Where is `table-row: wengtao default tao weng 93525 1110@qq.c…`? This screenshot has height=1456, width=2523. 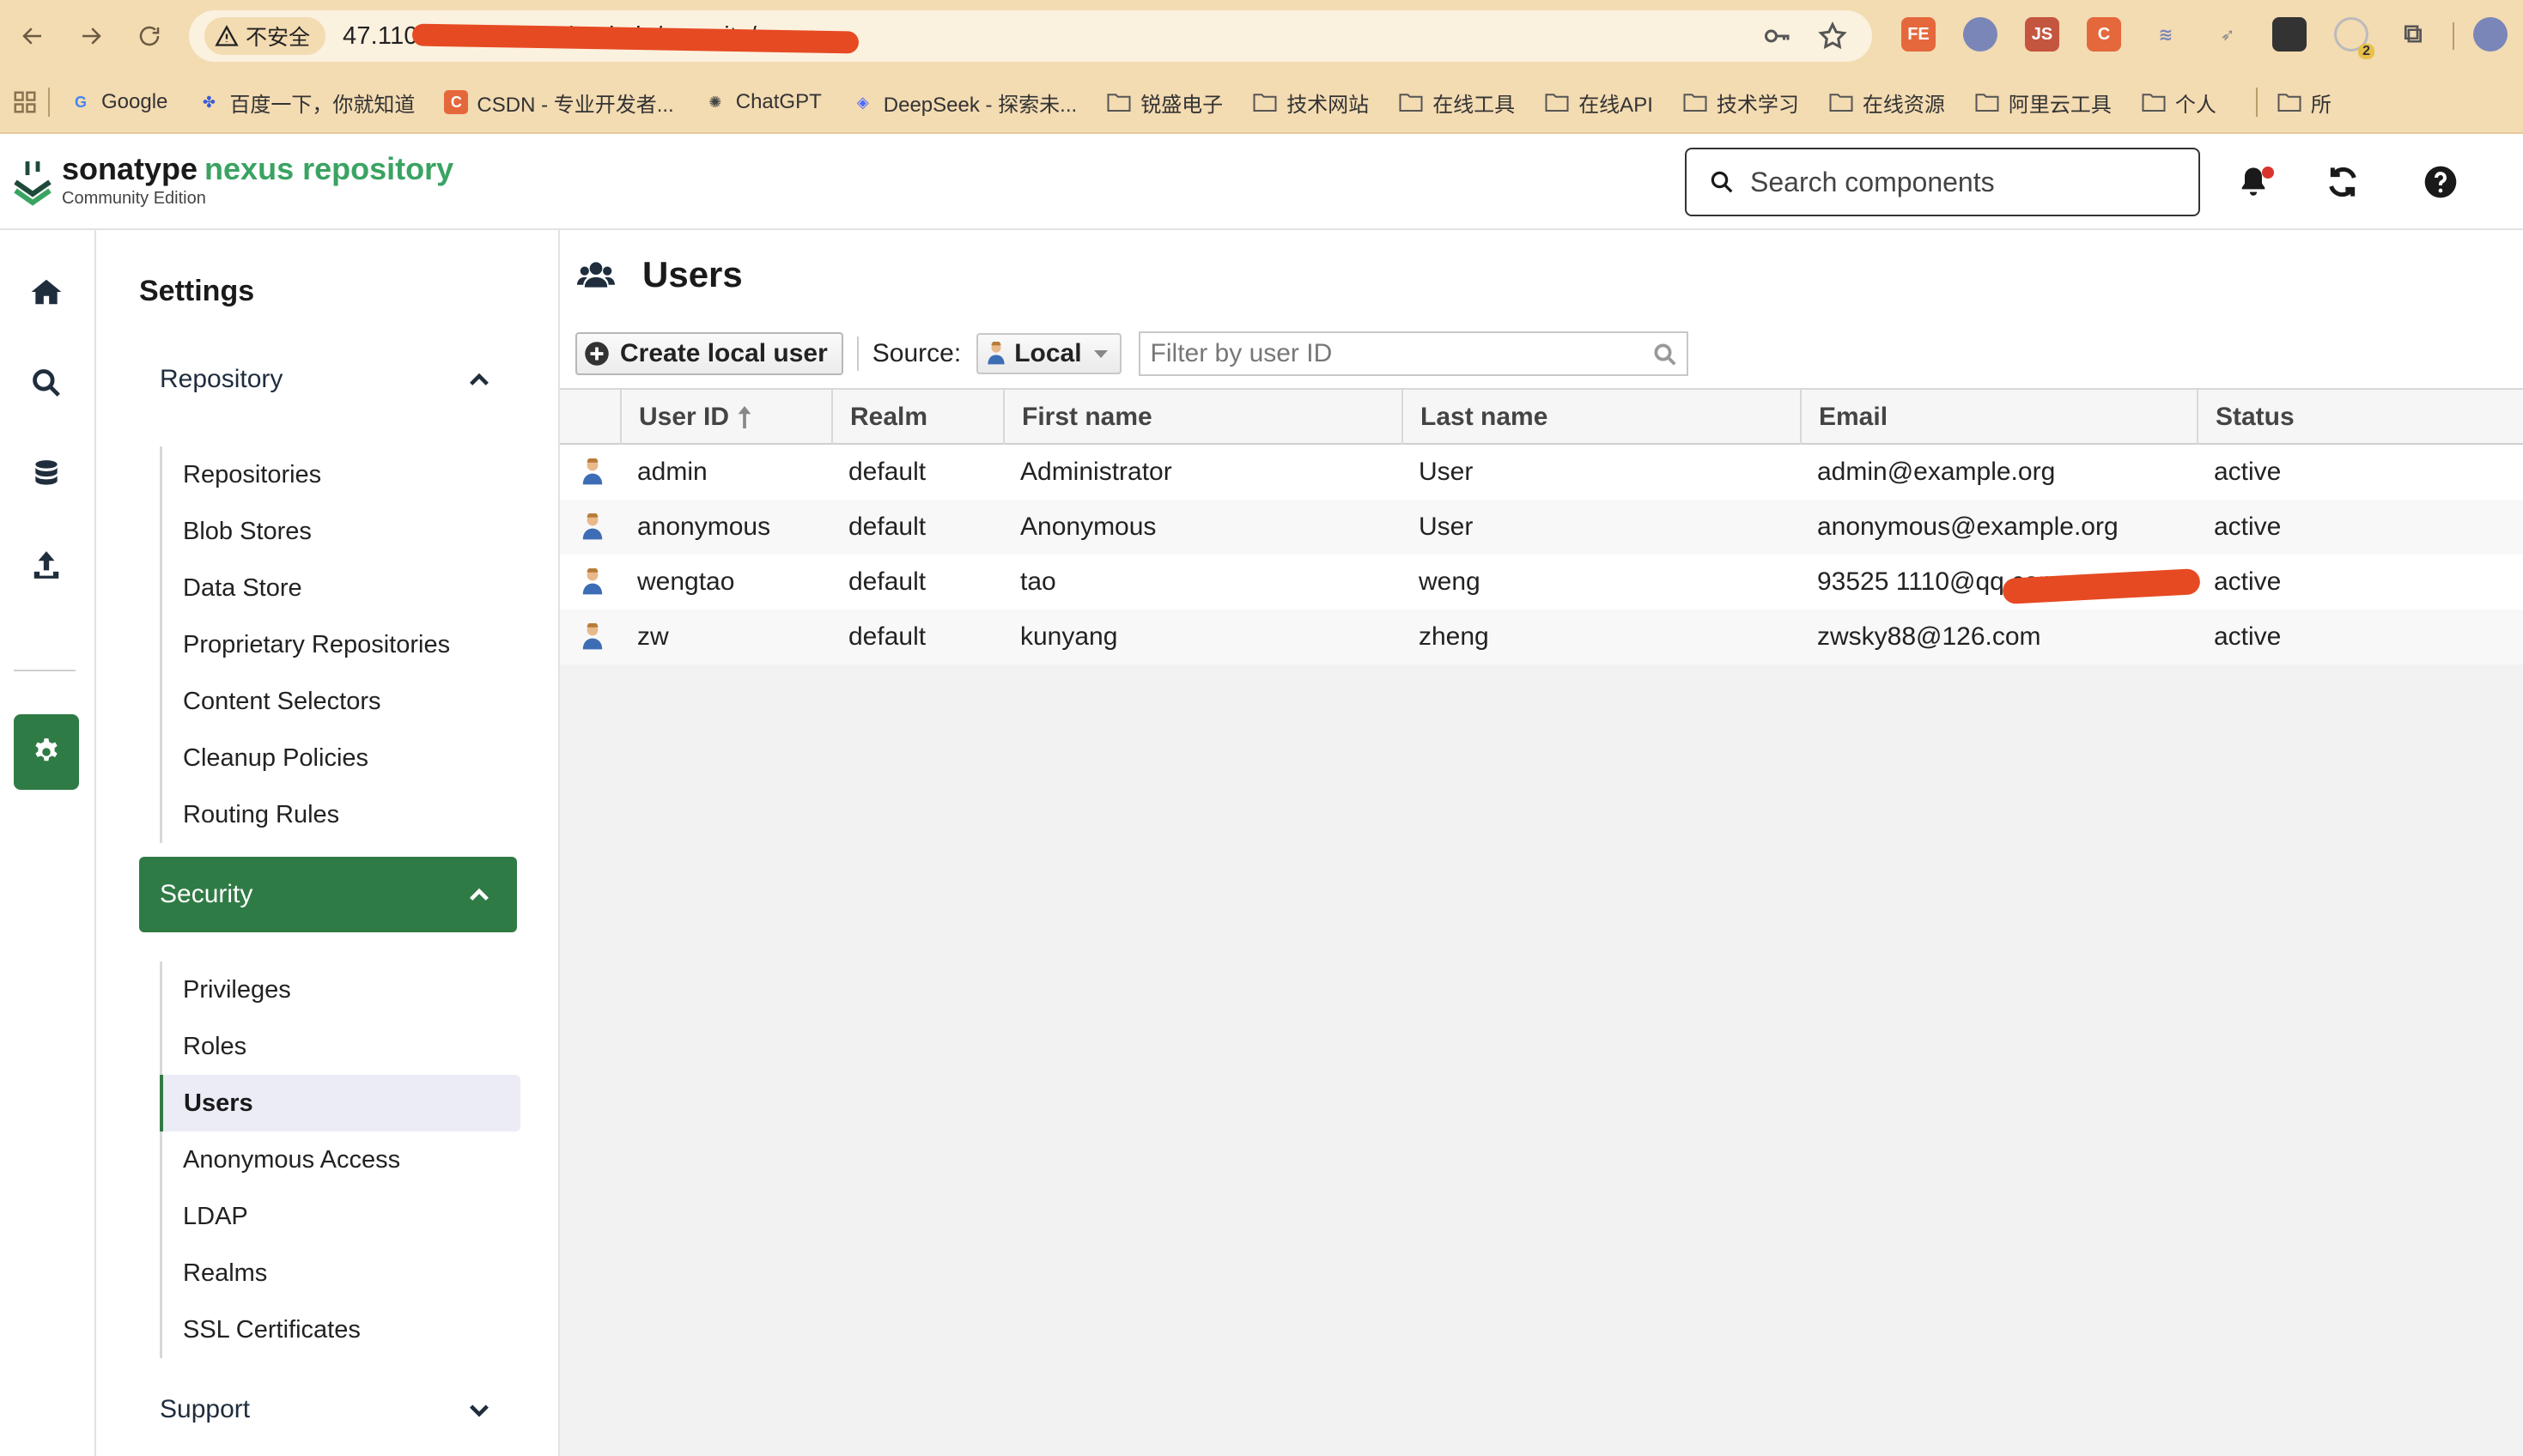 table-row: wengtao default tao weng 93525 1110@qq.c… is located at coordinates (1541, 583).